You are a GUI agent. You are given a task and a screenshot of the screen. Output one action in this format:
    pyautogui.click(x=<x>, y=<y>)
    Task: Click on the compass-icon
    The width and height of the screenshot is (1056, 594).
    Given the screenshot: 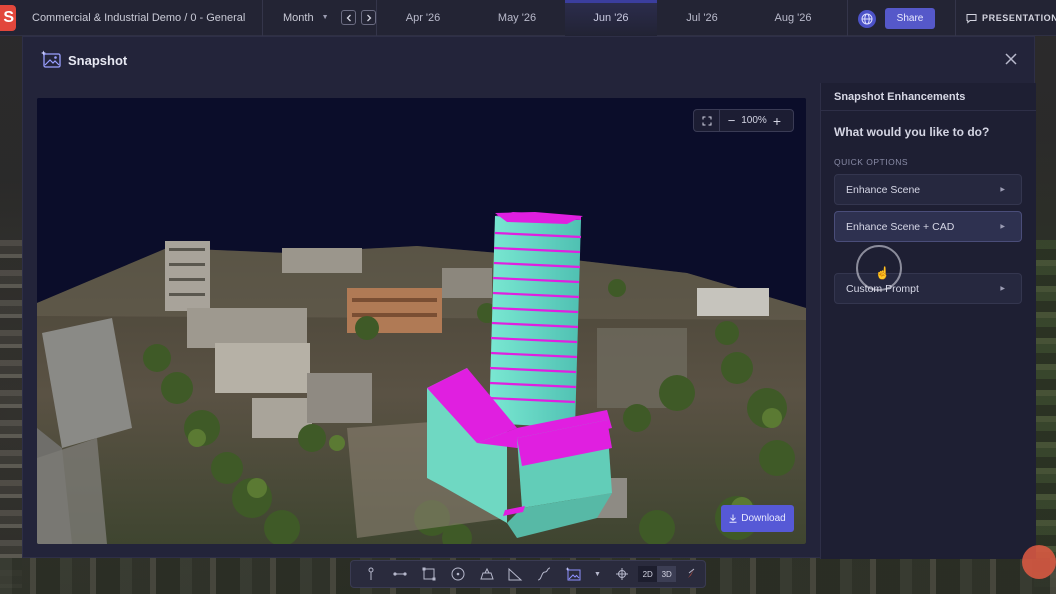 What is the action you would take?
    pyautogui.click(x=690, y=573)
    